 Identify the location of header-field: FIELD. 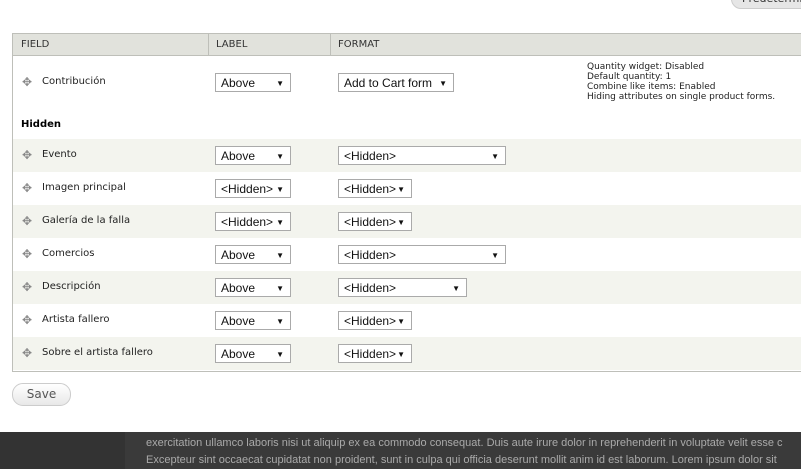
(35, 44).